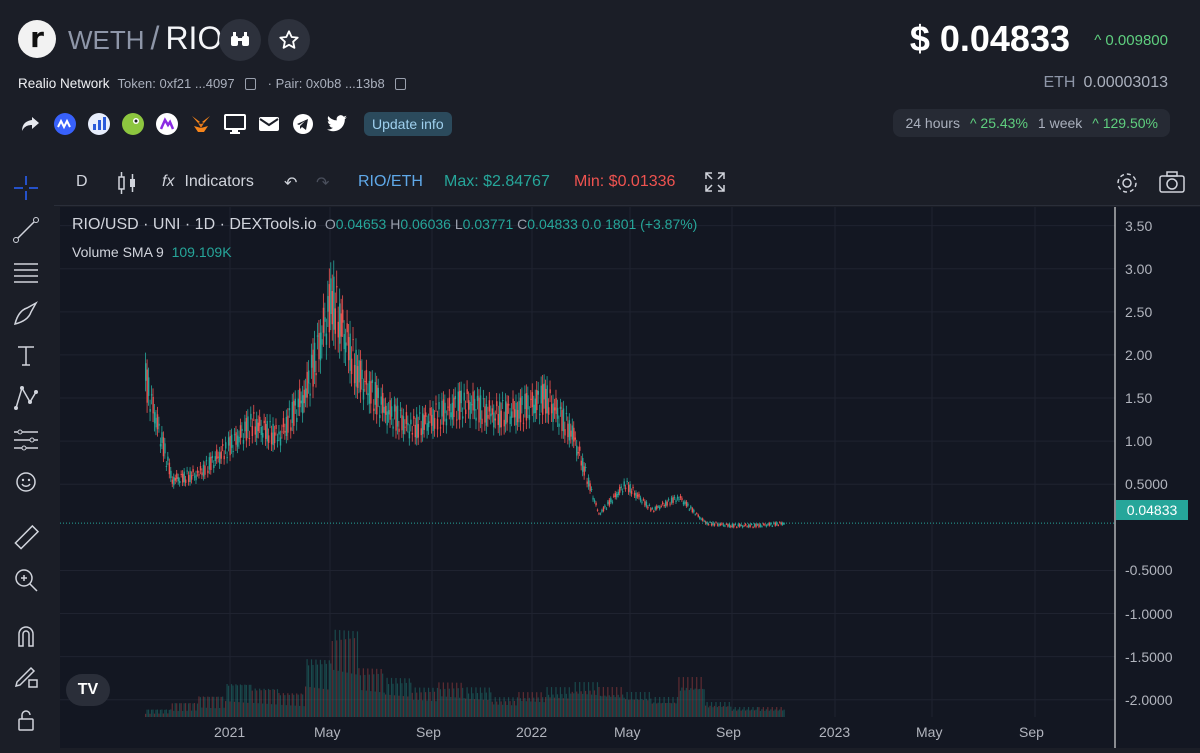  I want to click on magnet-icon, so click(26, 636).